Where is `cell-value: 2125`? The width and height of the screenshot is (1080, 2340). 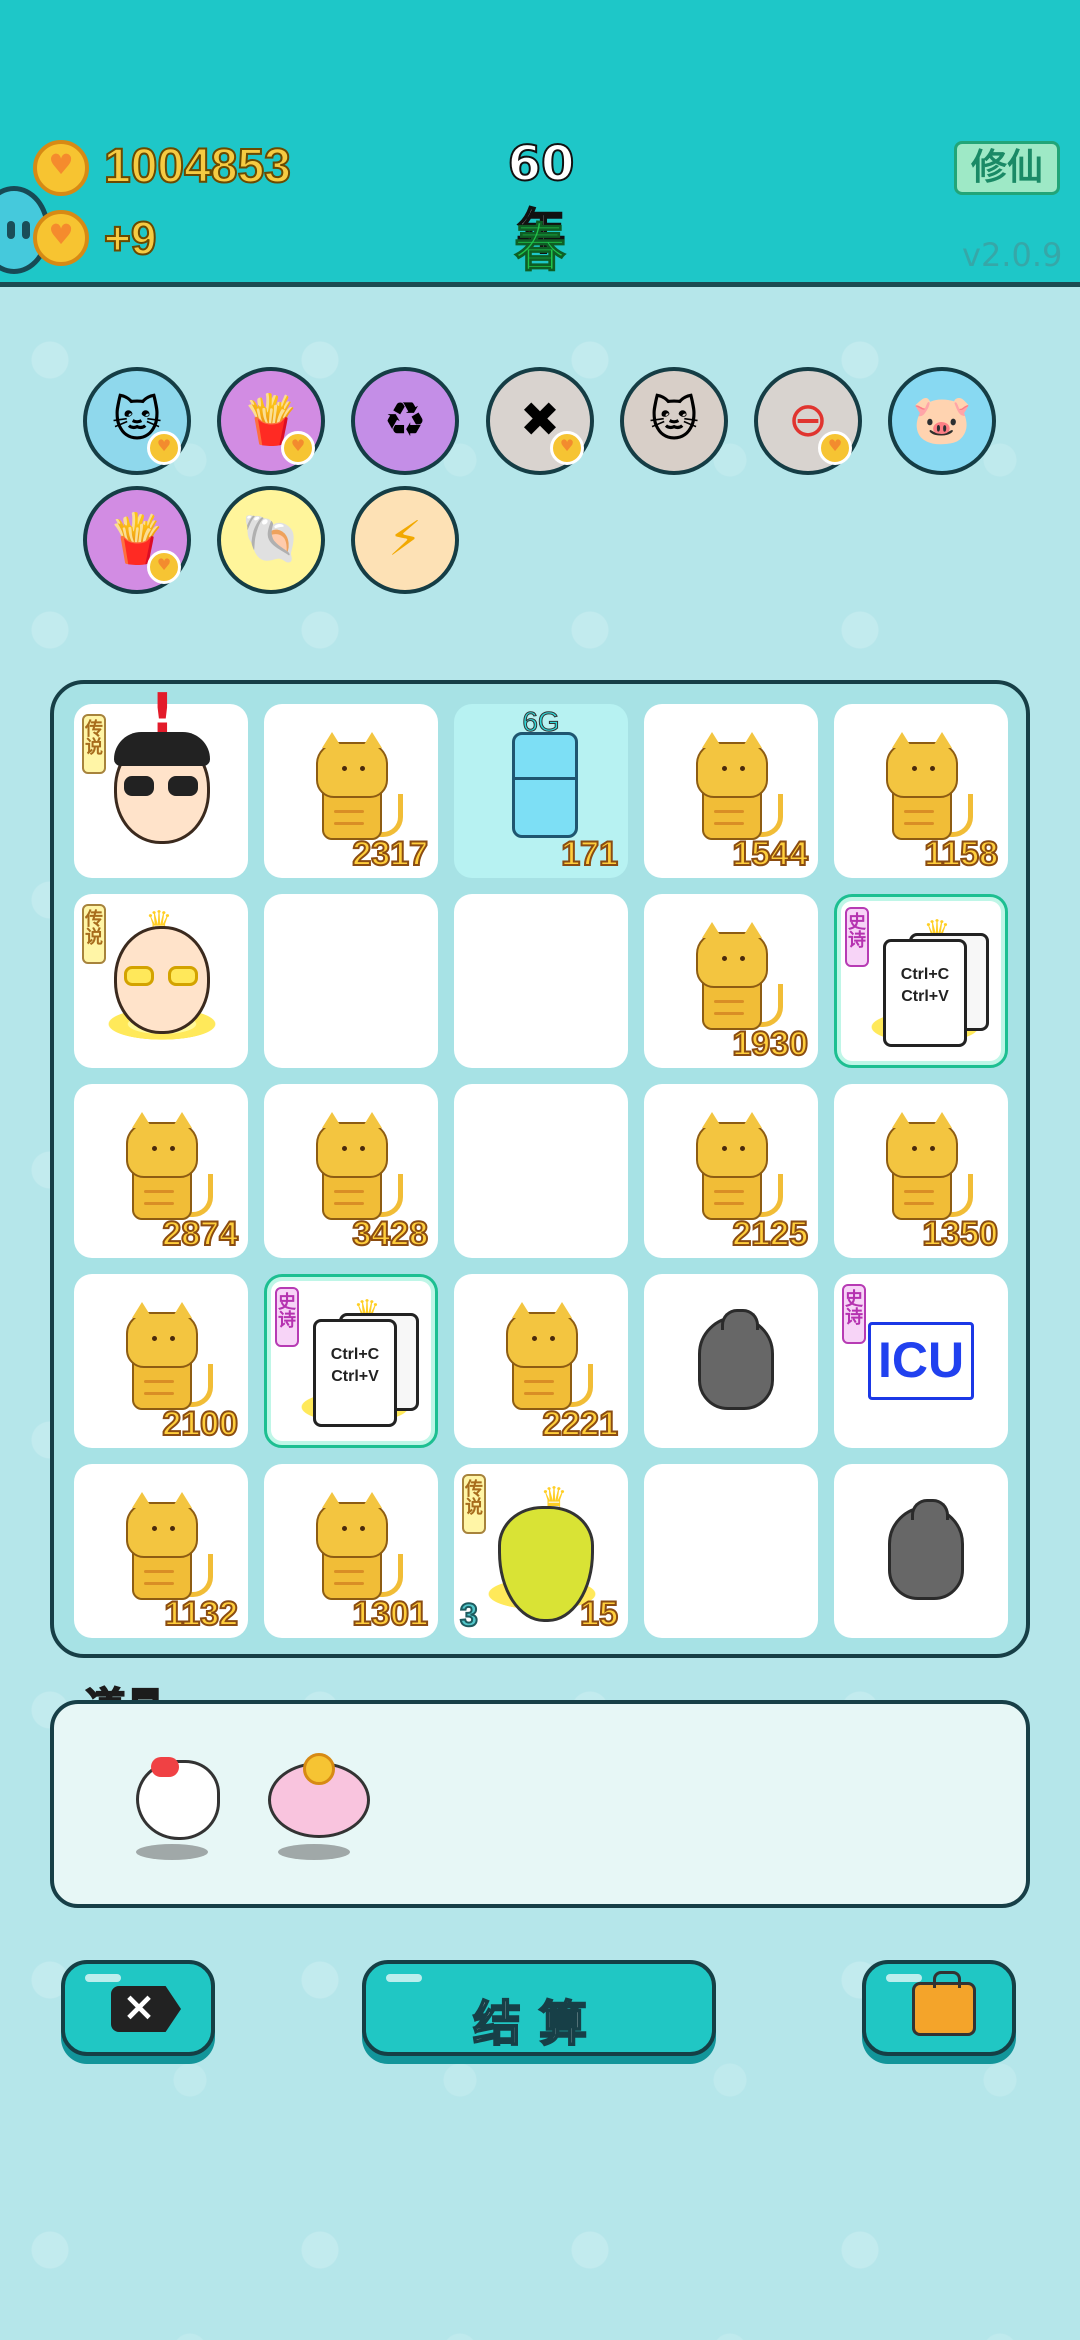 cell-value: 2125 is located at coordinates (770, 1234).